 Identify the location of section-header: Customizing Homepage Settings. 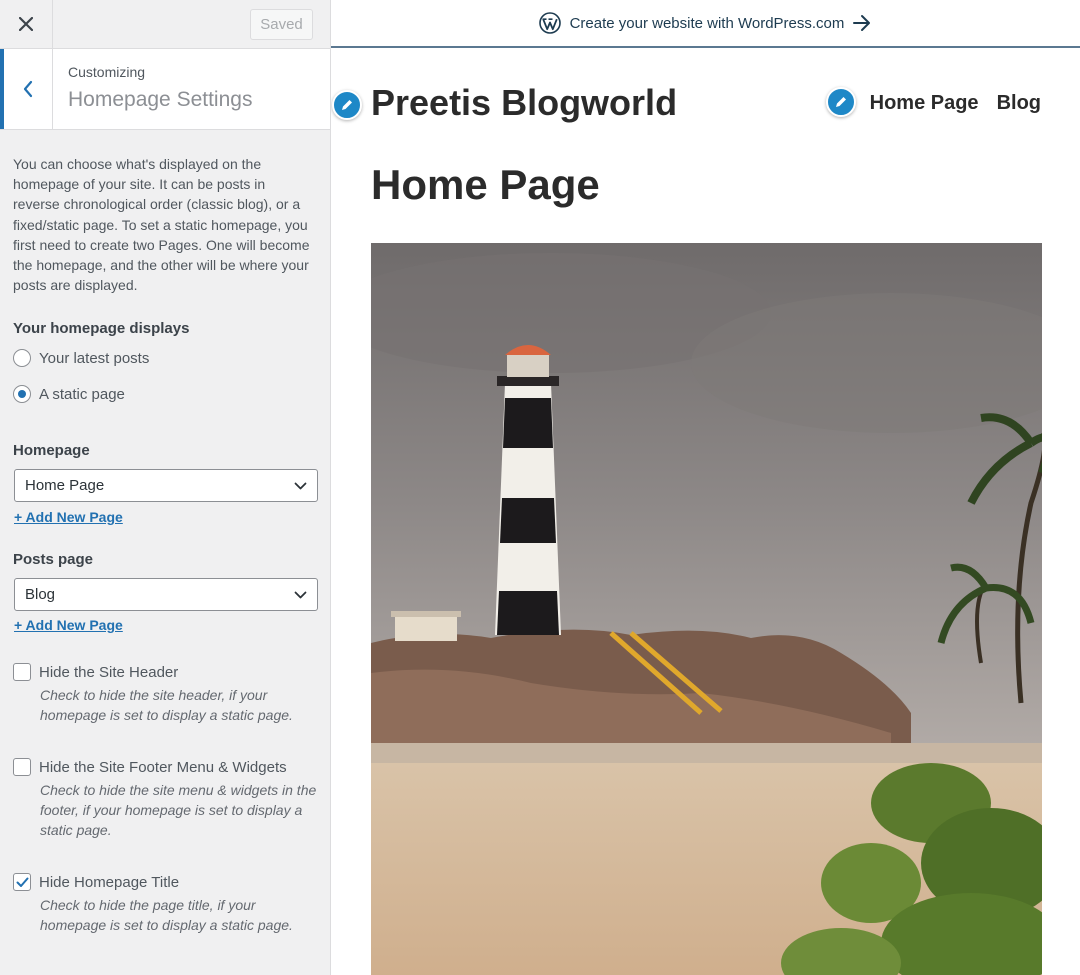
(165, 89).